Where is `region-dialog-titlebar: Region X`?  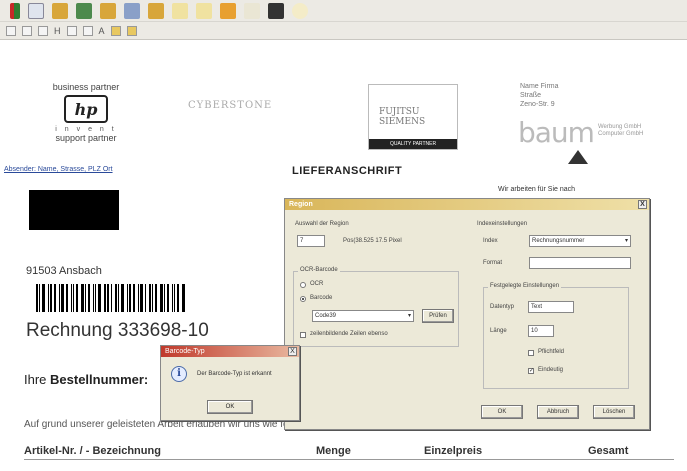
region-dialog-titlebar: Region X is located at coordinates (467, 204).